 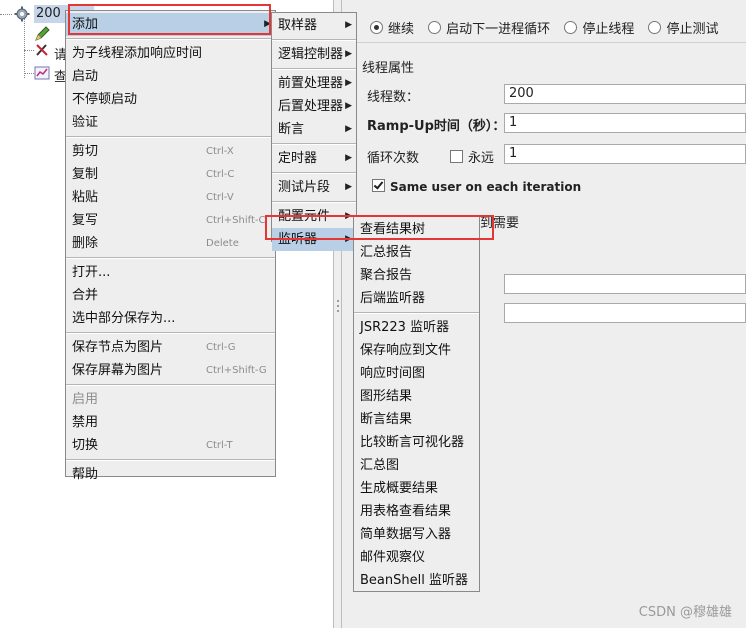 I want to click on radio-stop-thread: 停止线程, so click(x=599, y=29).